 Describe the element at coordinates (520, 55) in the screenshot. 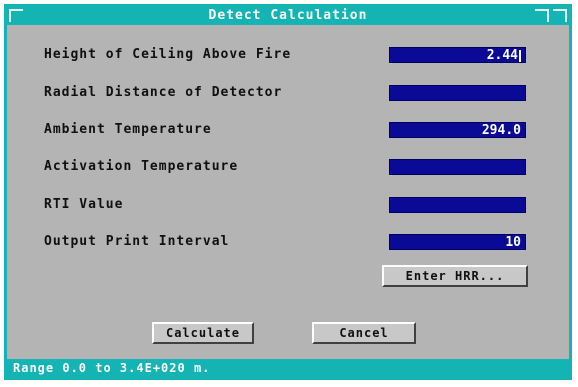

I see `text-caret` at that location.